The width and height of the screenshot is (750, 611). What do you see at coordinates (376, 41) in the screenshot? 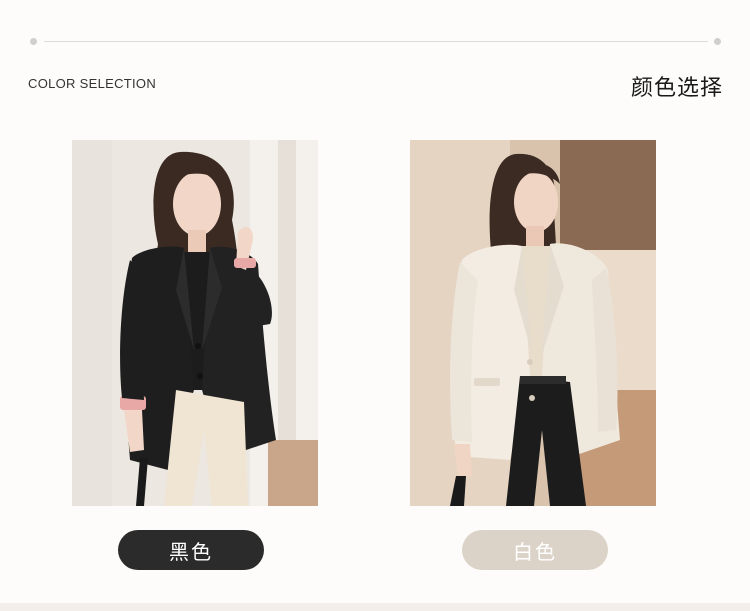
I see `section-divider` at bounding box center [376, 41].